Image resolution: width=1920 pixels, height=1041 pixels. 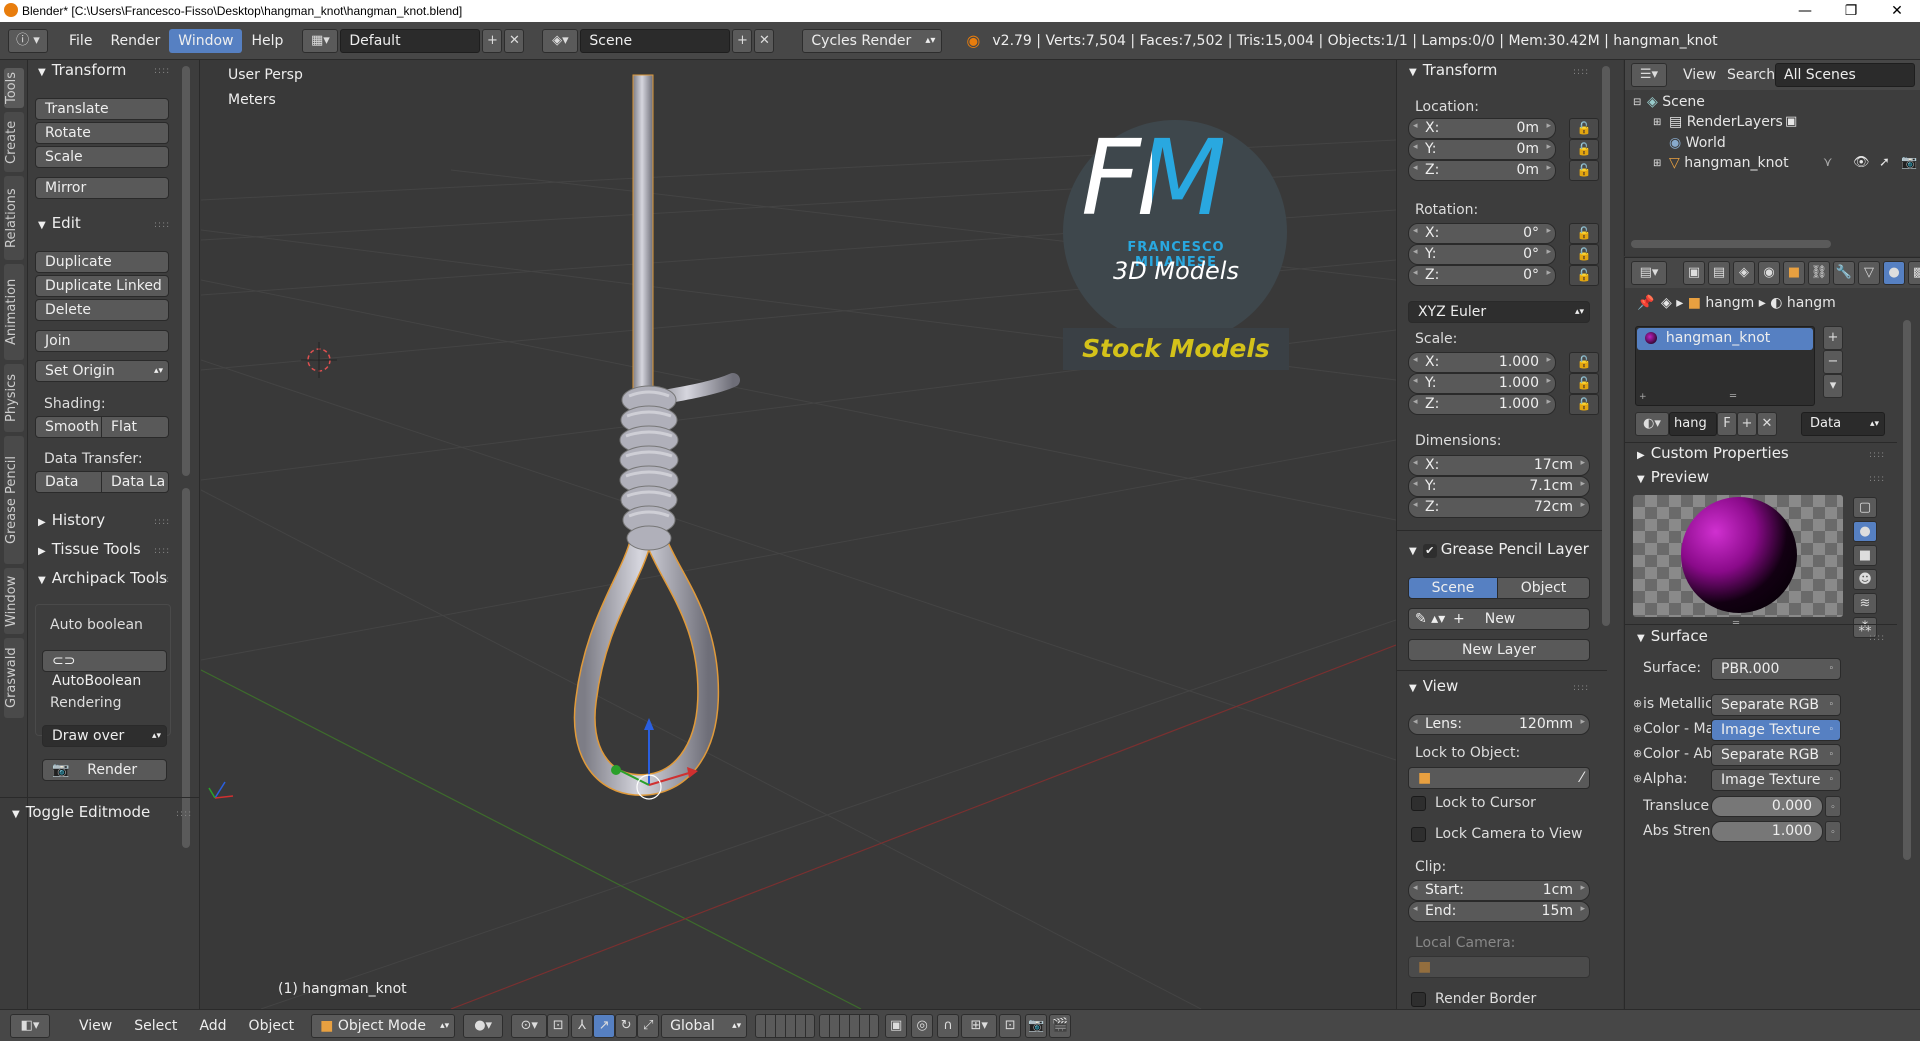 I want to click on visibility-eye-icon: 👁, so click(x=1861, y=162).